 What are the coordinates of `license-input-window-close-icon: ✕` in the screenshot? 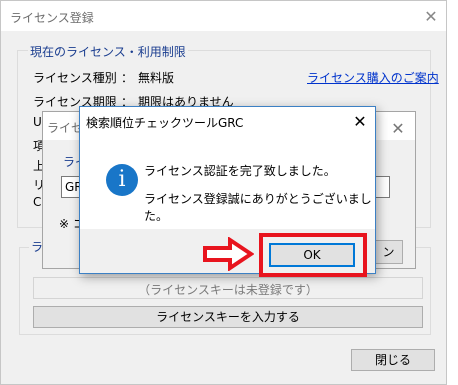 It's located at (398, 129).